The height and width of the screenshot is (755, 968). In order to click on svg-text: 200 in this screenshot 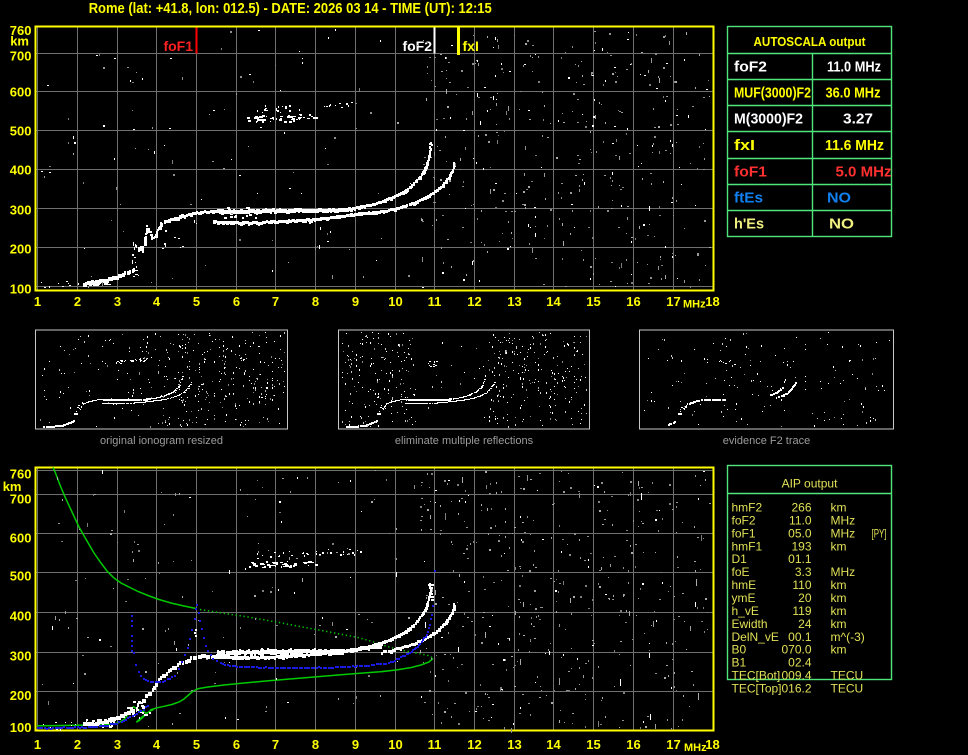, I will do `click(21, 695)`.